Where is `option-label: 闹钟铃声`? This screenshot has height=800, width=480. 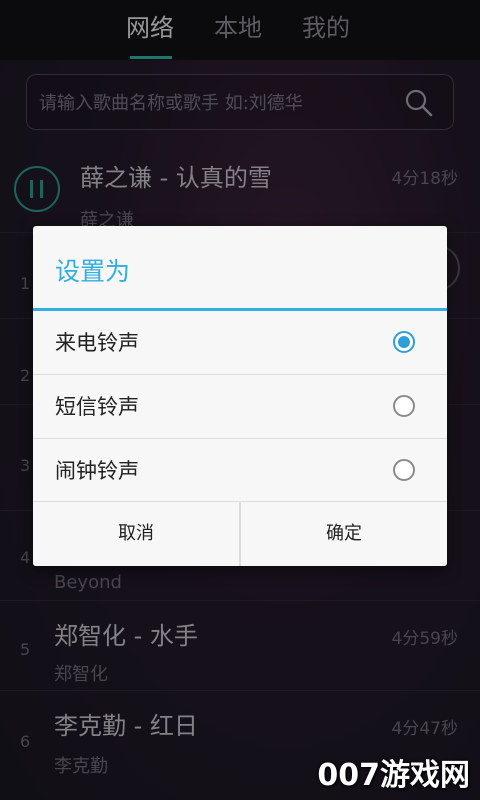 option-label: 闹钟铃声 is located at coordinates (97, 471).